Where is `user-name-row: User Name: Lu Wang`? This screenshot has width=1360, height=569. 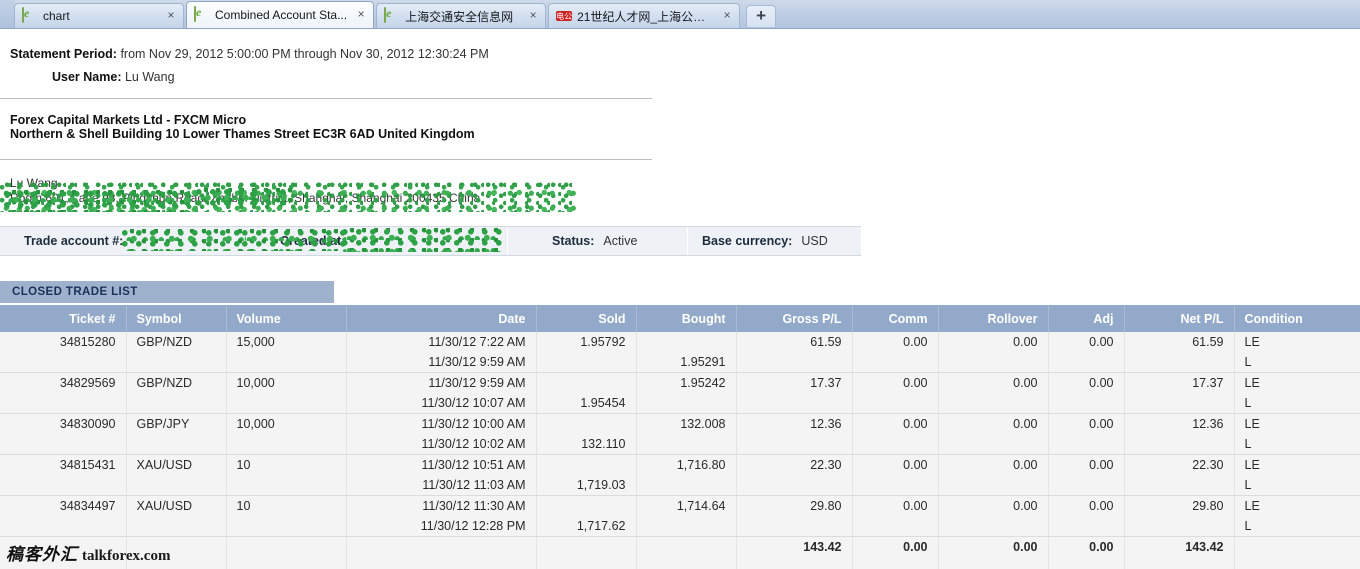 user-name-row: User Name: Lu Wang is located at coordinates (680, 77).